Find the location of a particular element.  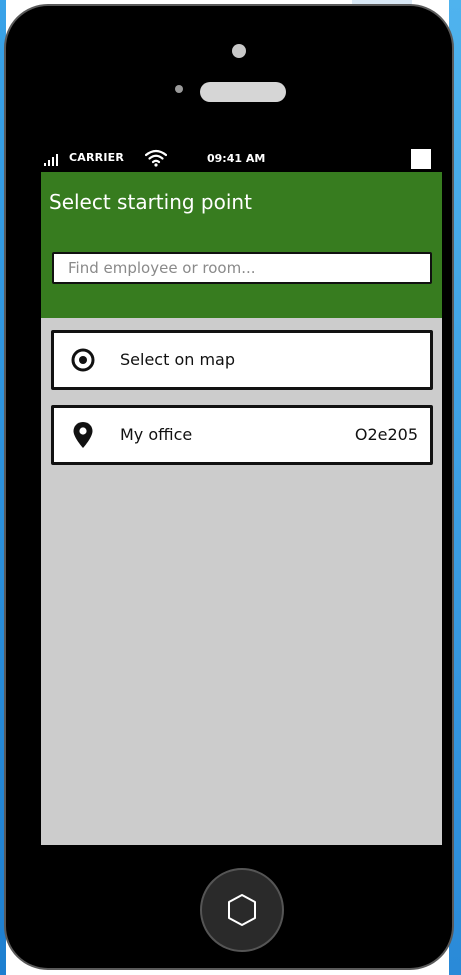

status-time: 09:41 AM is located at coordinates (236, 158).